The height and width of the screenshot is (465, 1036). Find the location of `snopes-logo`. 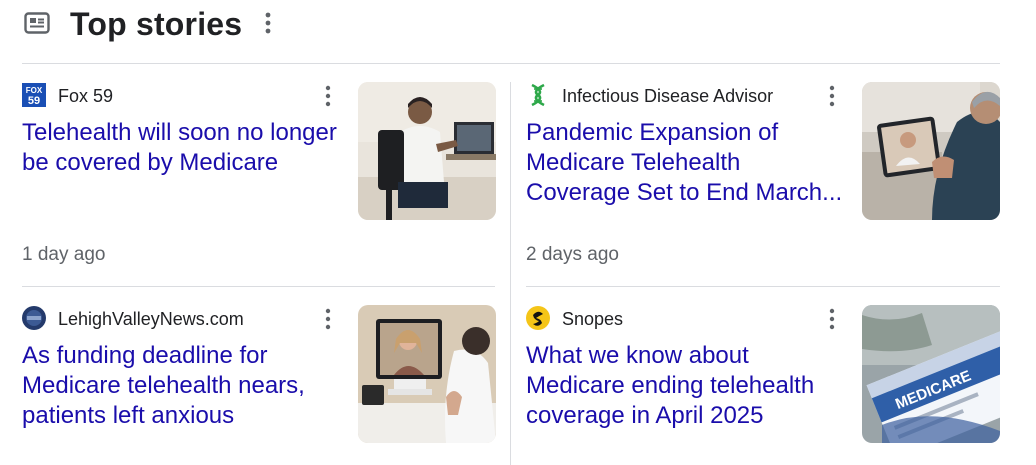

snopes-logo is located at coordinates (538, 318).